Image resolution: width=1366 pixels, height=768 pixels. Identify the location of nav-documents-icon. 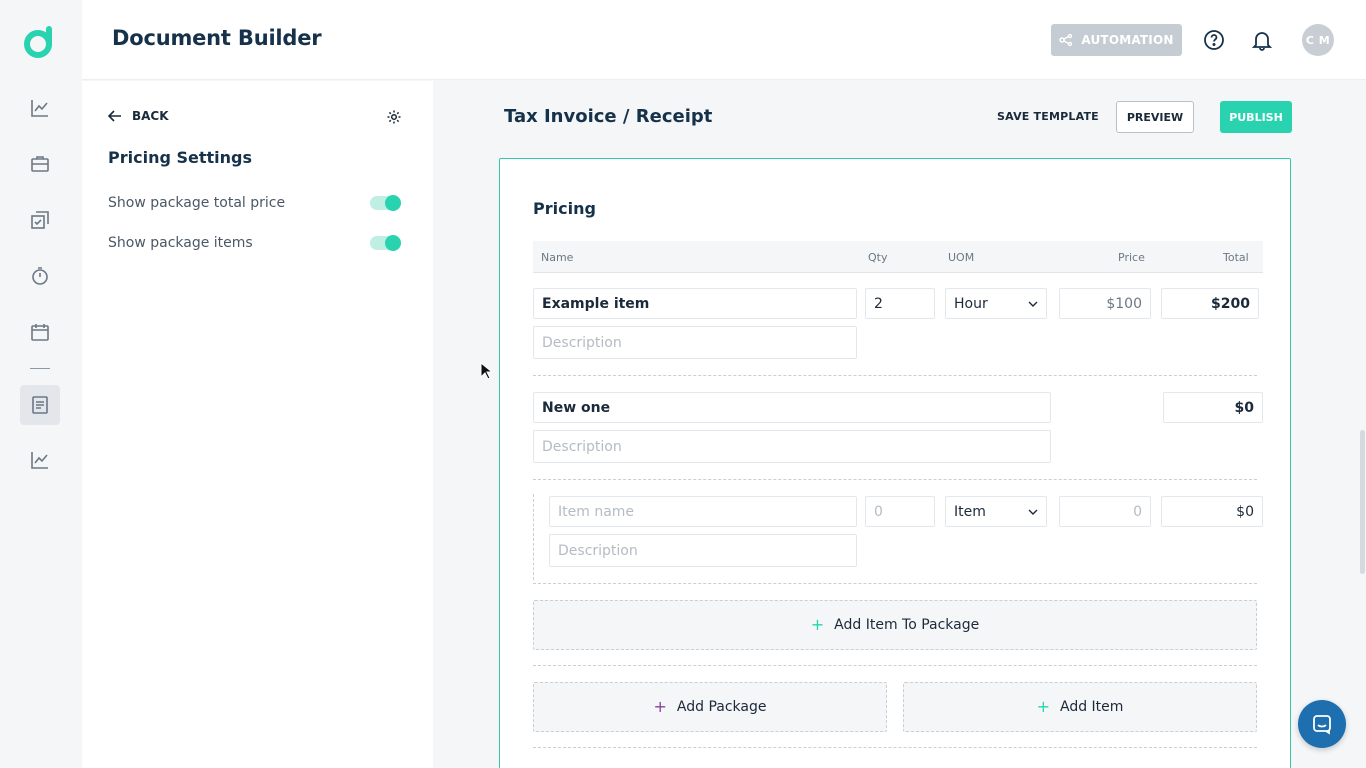
(40, 405).